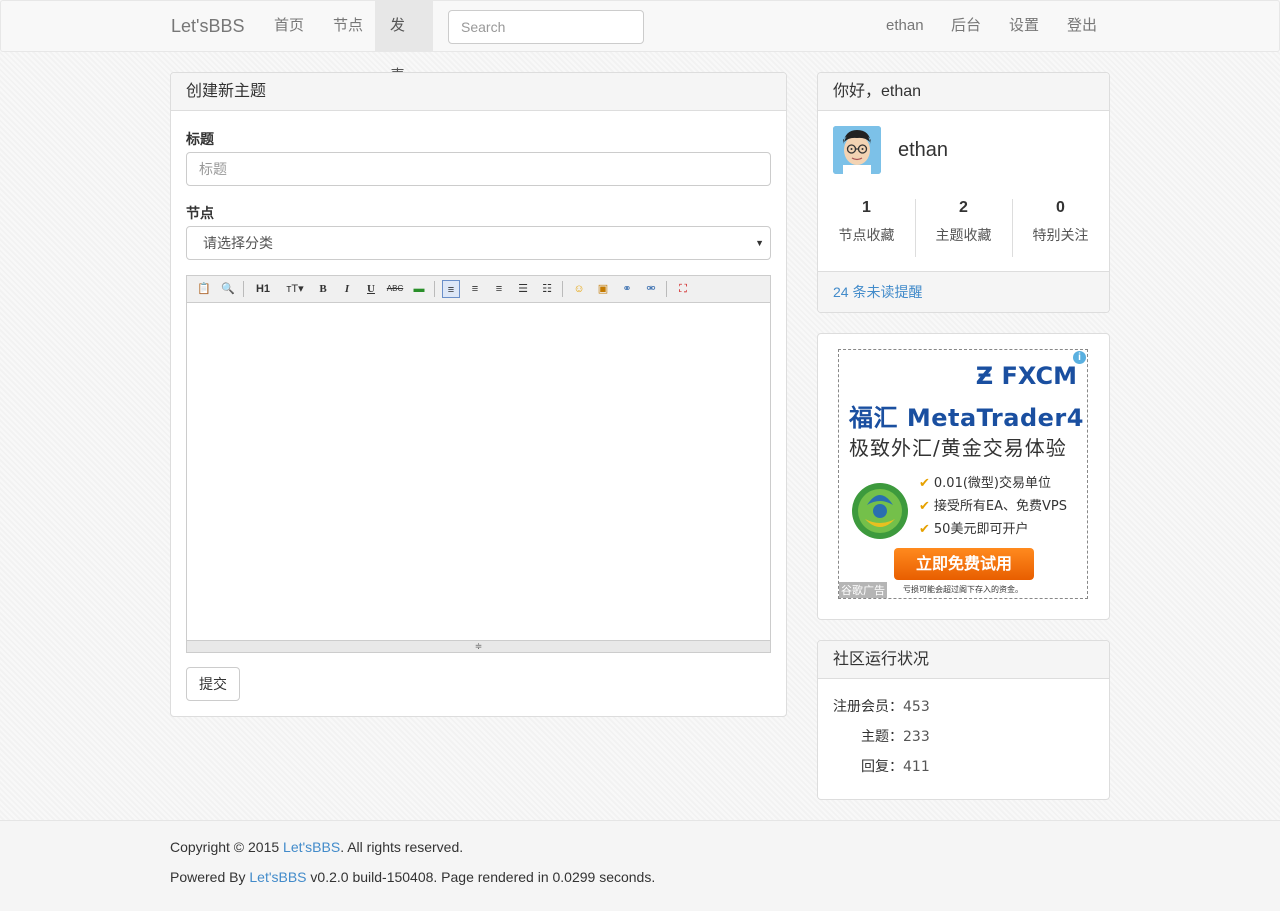 This screenshot has width=1280, height=911. What do you see at coordinates (213, 684) in the screenshot?
I see `submit-button: 提交` at bounding box center [213, 684].